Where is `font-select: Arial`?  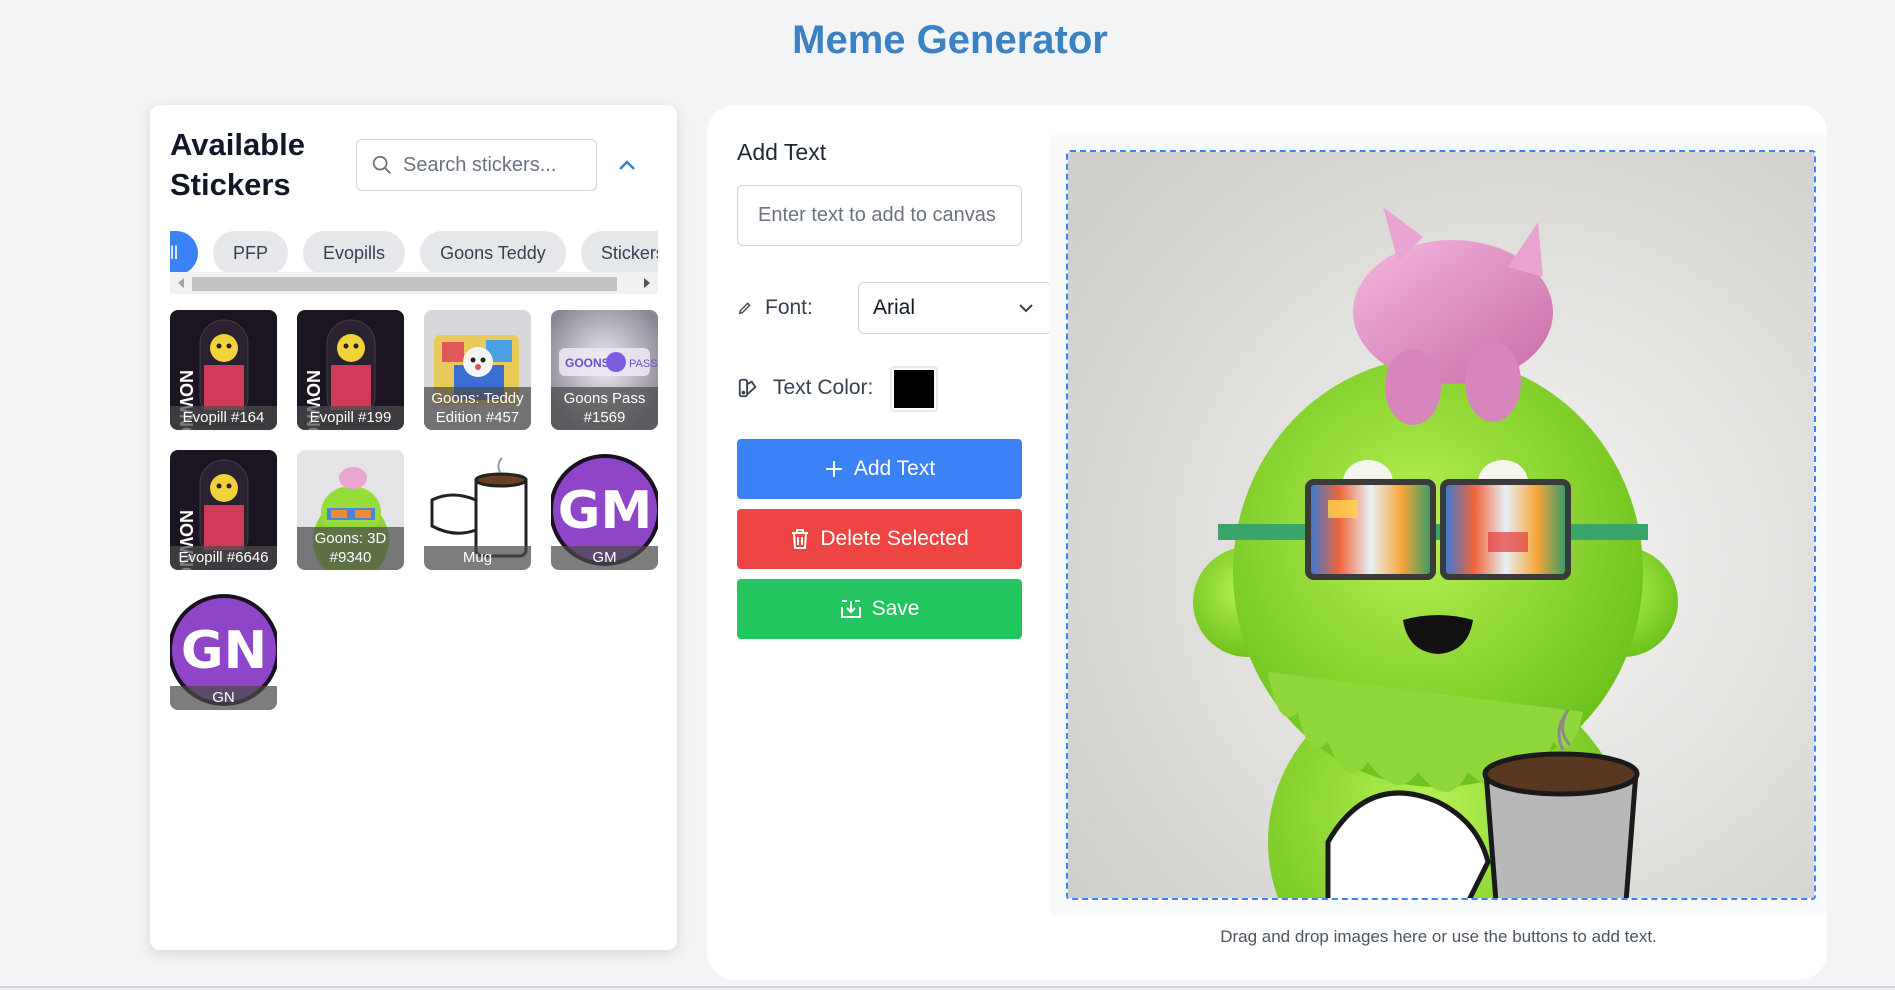 font-select: Arial is located at coordinates (955, 308).